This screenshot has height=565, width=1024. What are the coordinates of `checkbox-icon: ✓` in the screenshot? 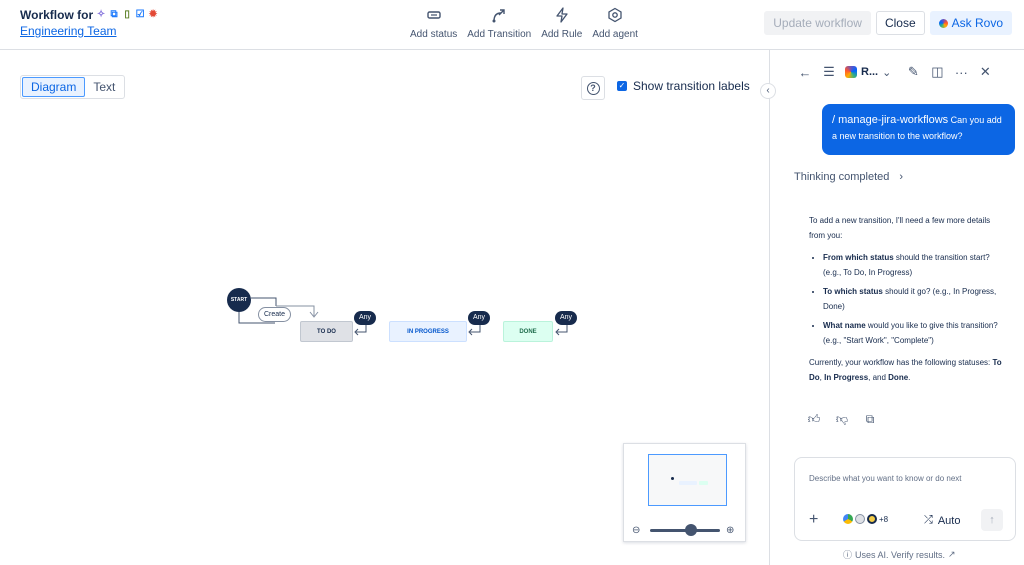 It's located at (622, 86).